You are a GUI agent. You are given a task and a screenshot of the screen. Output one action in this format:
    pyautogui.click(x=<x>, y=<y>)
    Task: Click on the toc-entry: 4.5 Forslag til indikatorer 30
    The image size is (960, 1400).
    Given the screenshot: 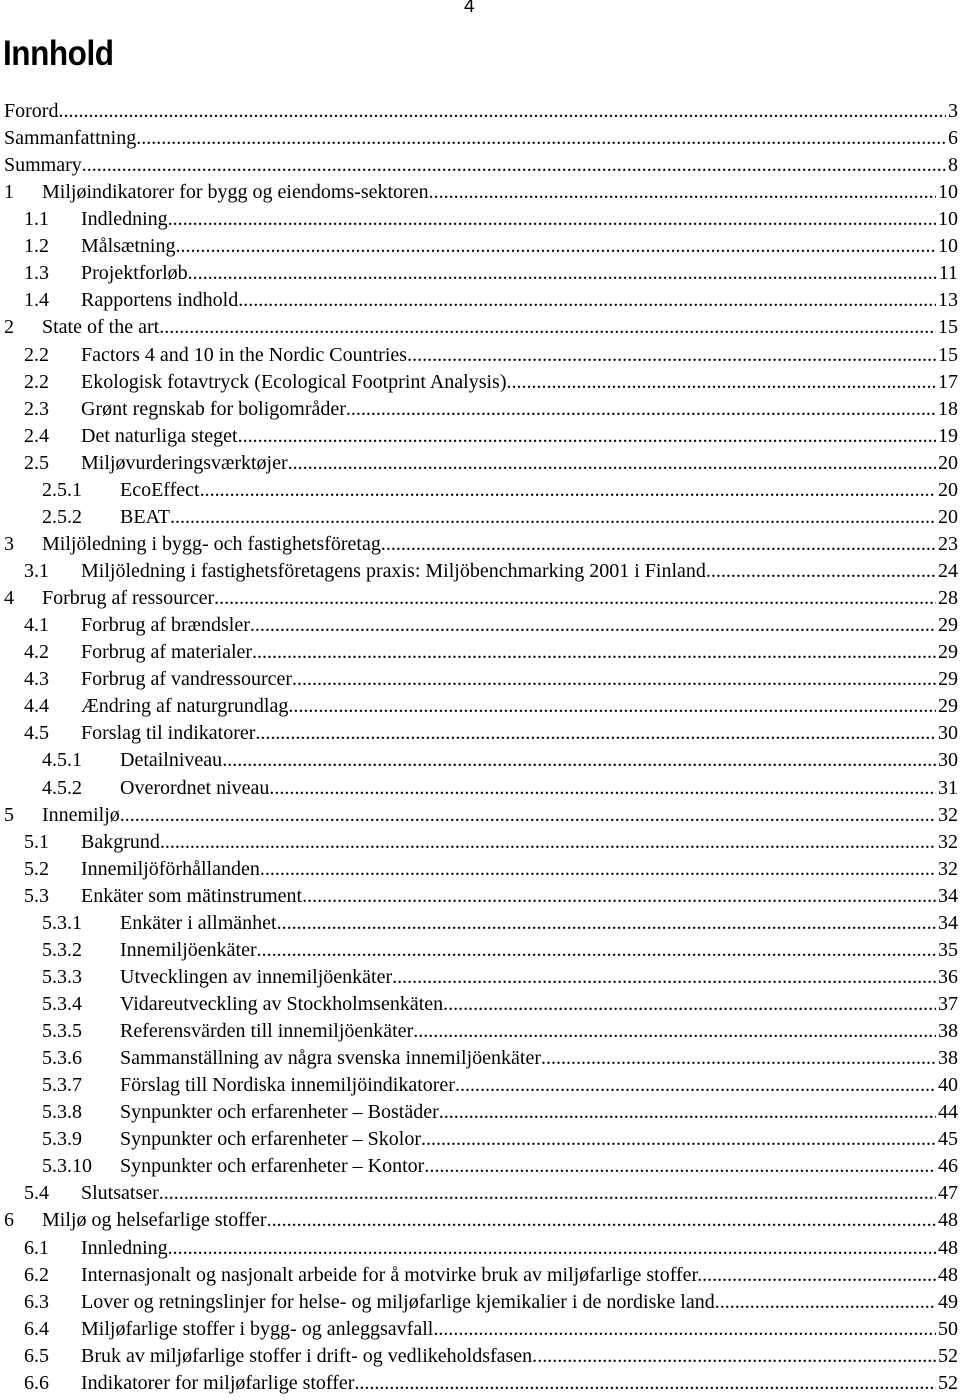 What is the action you would take?
    pyautogui.click(x=479, y=733)
    